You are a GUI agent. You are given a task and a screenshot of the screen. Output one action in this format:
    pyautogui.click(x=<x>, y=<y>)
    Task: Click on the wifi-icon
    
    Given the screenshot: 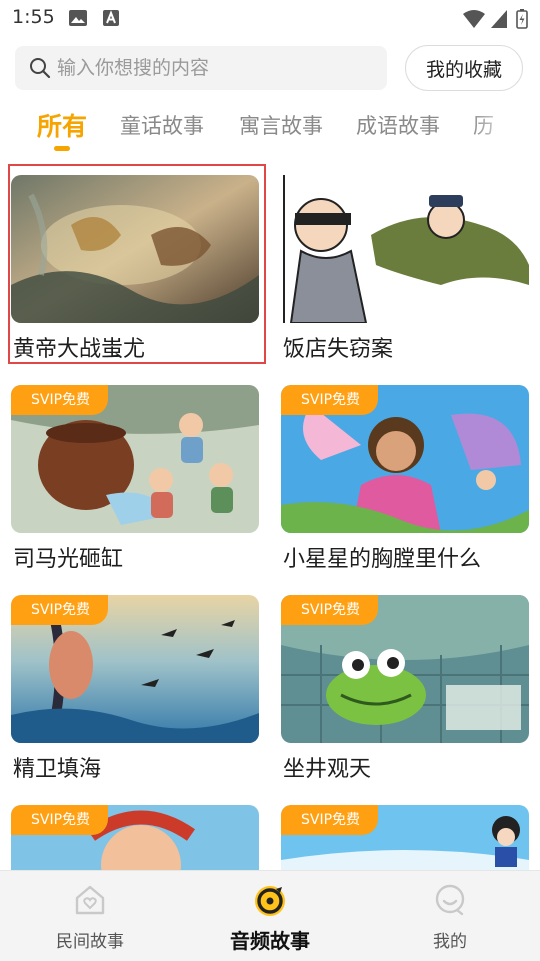 What is the action you would take?
    pyautogui.click(x=474, y=19)
    